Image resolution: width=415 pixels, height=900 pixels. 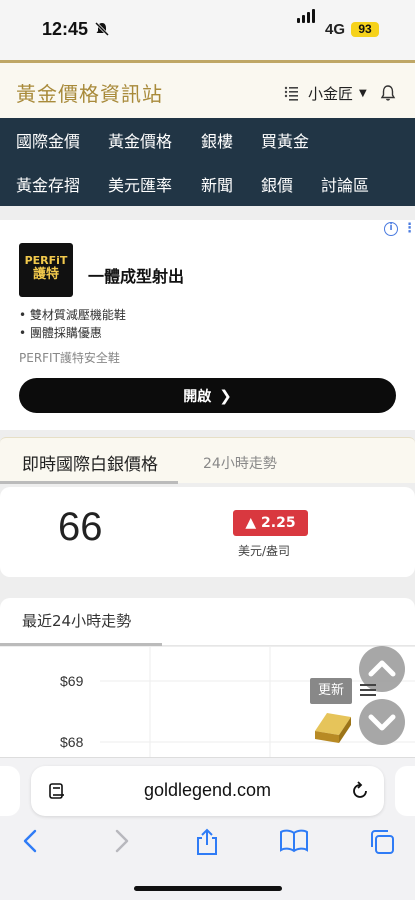 What do you see at coordinates (46, 260) in the screenshot?
I see `ad-logo-line1: PERFiT` at bounding box center [46, 260].